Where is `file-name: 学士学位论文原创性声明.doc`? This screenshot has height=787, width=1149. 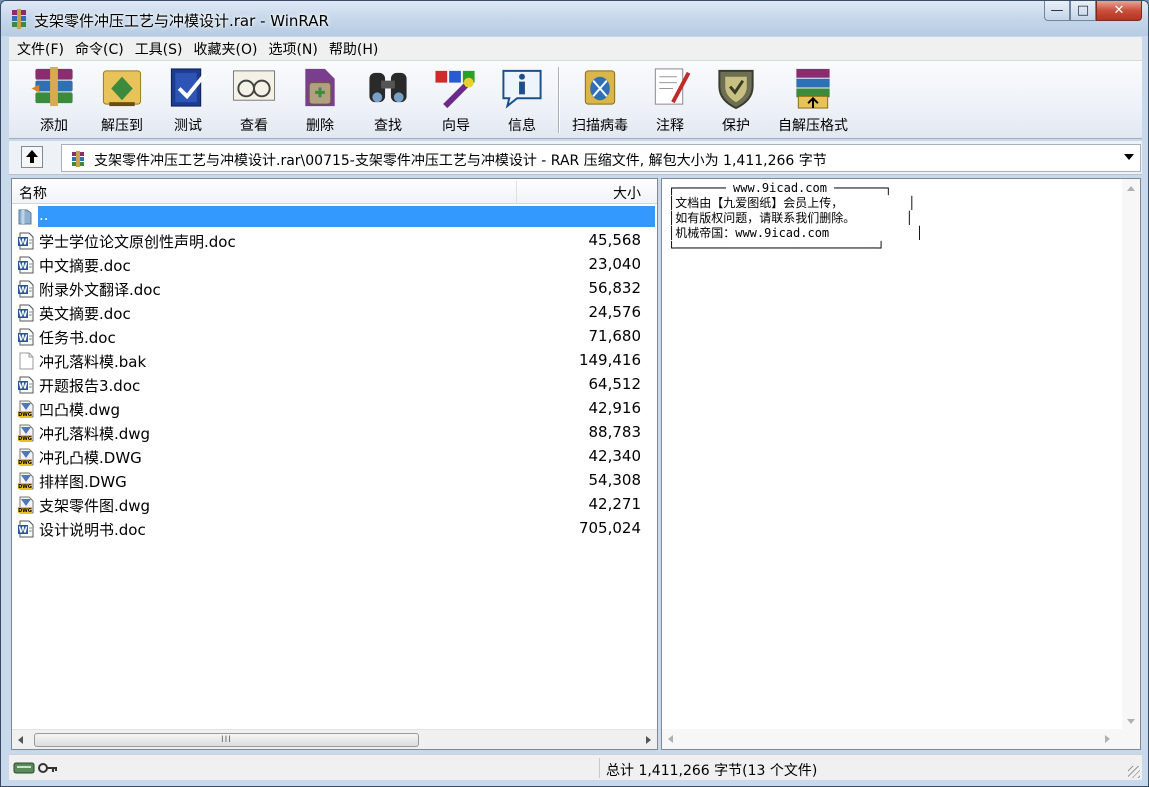
file-name: 学士学位论文原创性声明.doc is located at coordinates (137, 242).